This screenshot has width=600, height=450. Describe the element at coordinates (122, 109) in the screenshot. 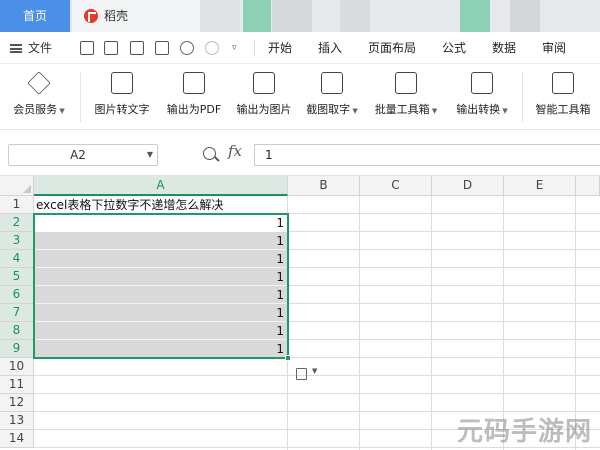

I see `image-to-text-label: 图片转文字` at that location.